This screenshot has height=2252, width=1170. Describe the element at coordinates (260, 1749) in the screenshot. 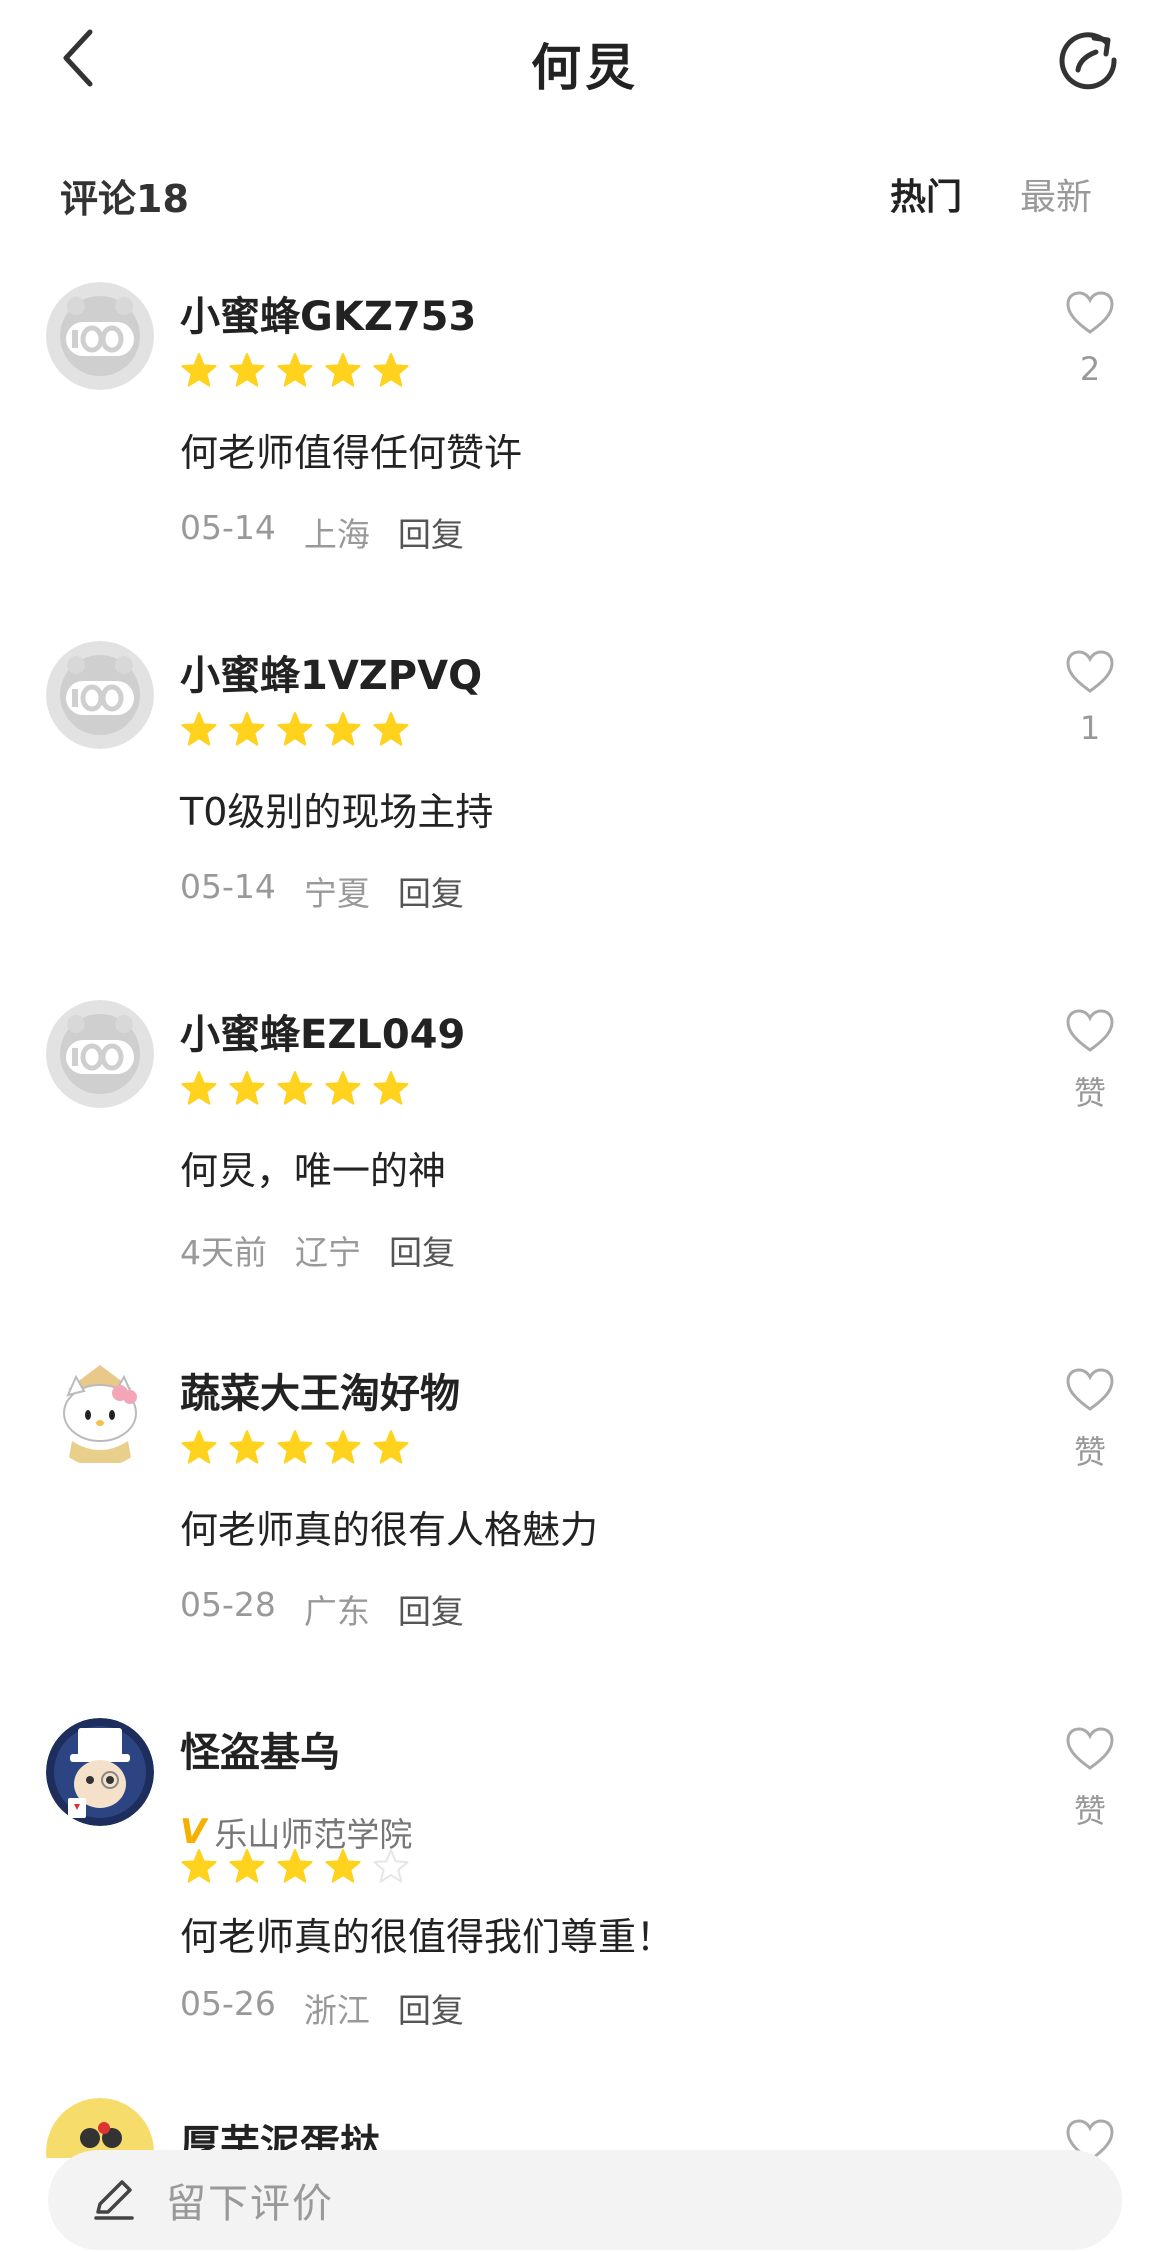

I see `username: 怪盗基乌` at that location.